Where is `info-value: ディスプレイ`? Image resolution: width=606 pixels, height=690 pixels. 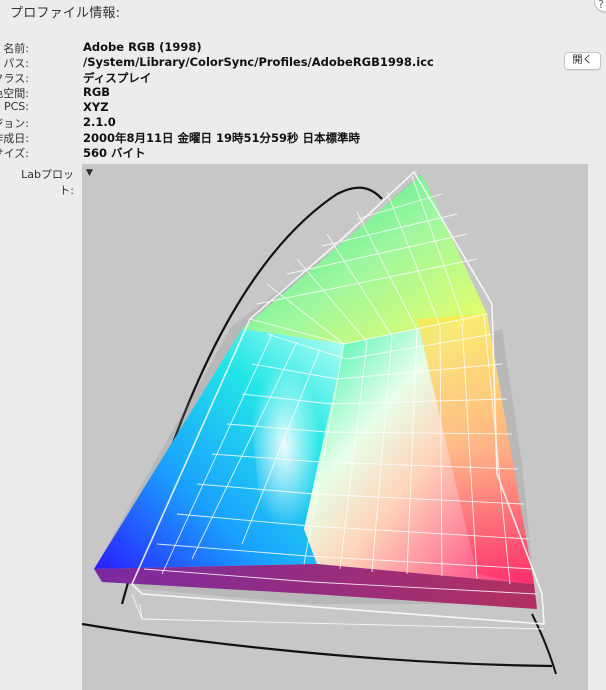 info-value: ディスプレイ is located at coordinates (117, 78).